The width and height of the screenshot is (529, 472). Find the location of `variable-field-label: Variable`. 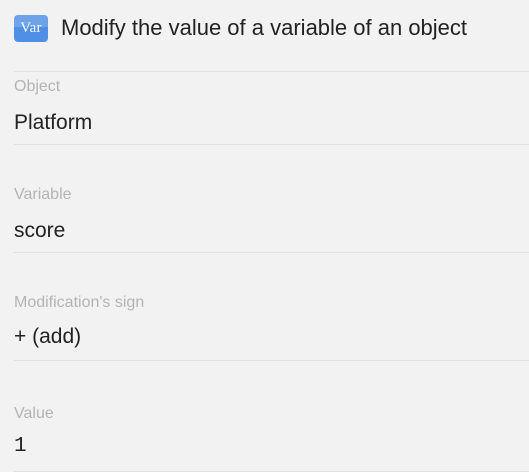

variable-field-label: Variable is located at coordinates (43, 194).